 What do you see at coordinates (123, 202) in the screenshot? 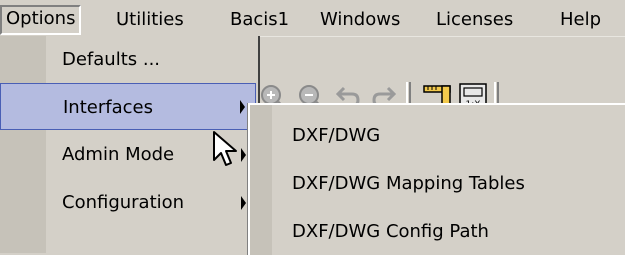
I see `menu-item-label: Configuration` at bounding box center [123, 202].